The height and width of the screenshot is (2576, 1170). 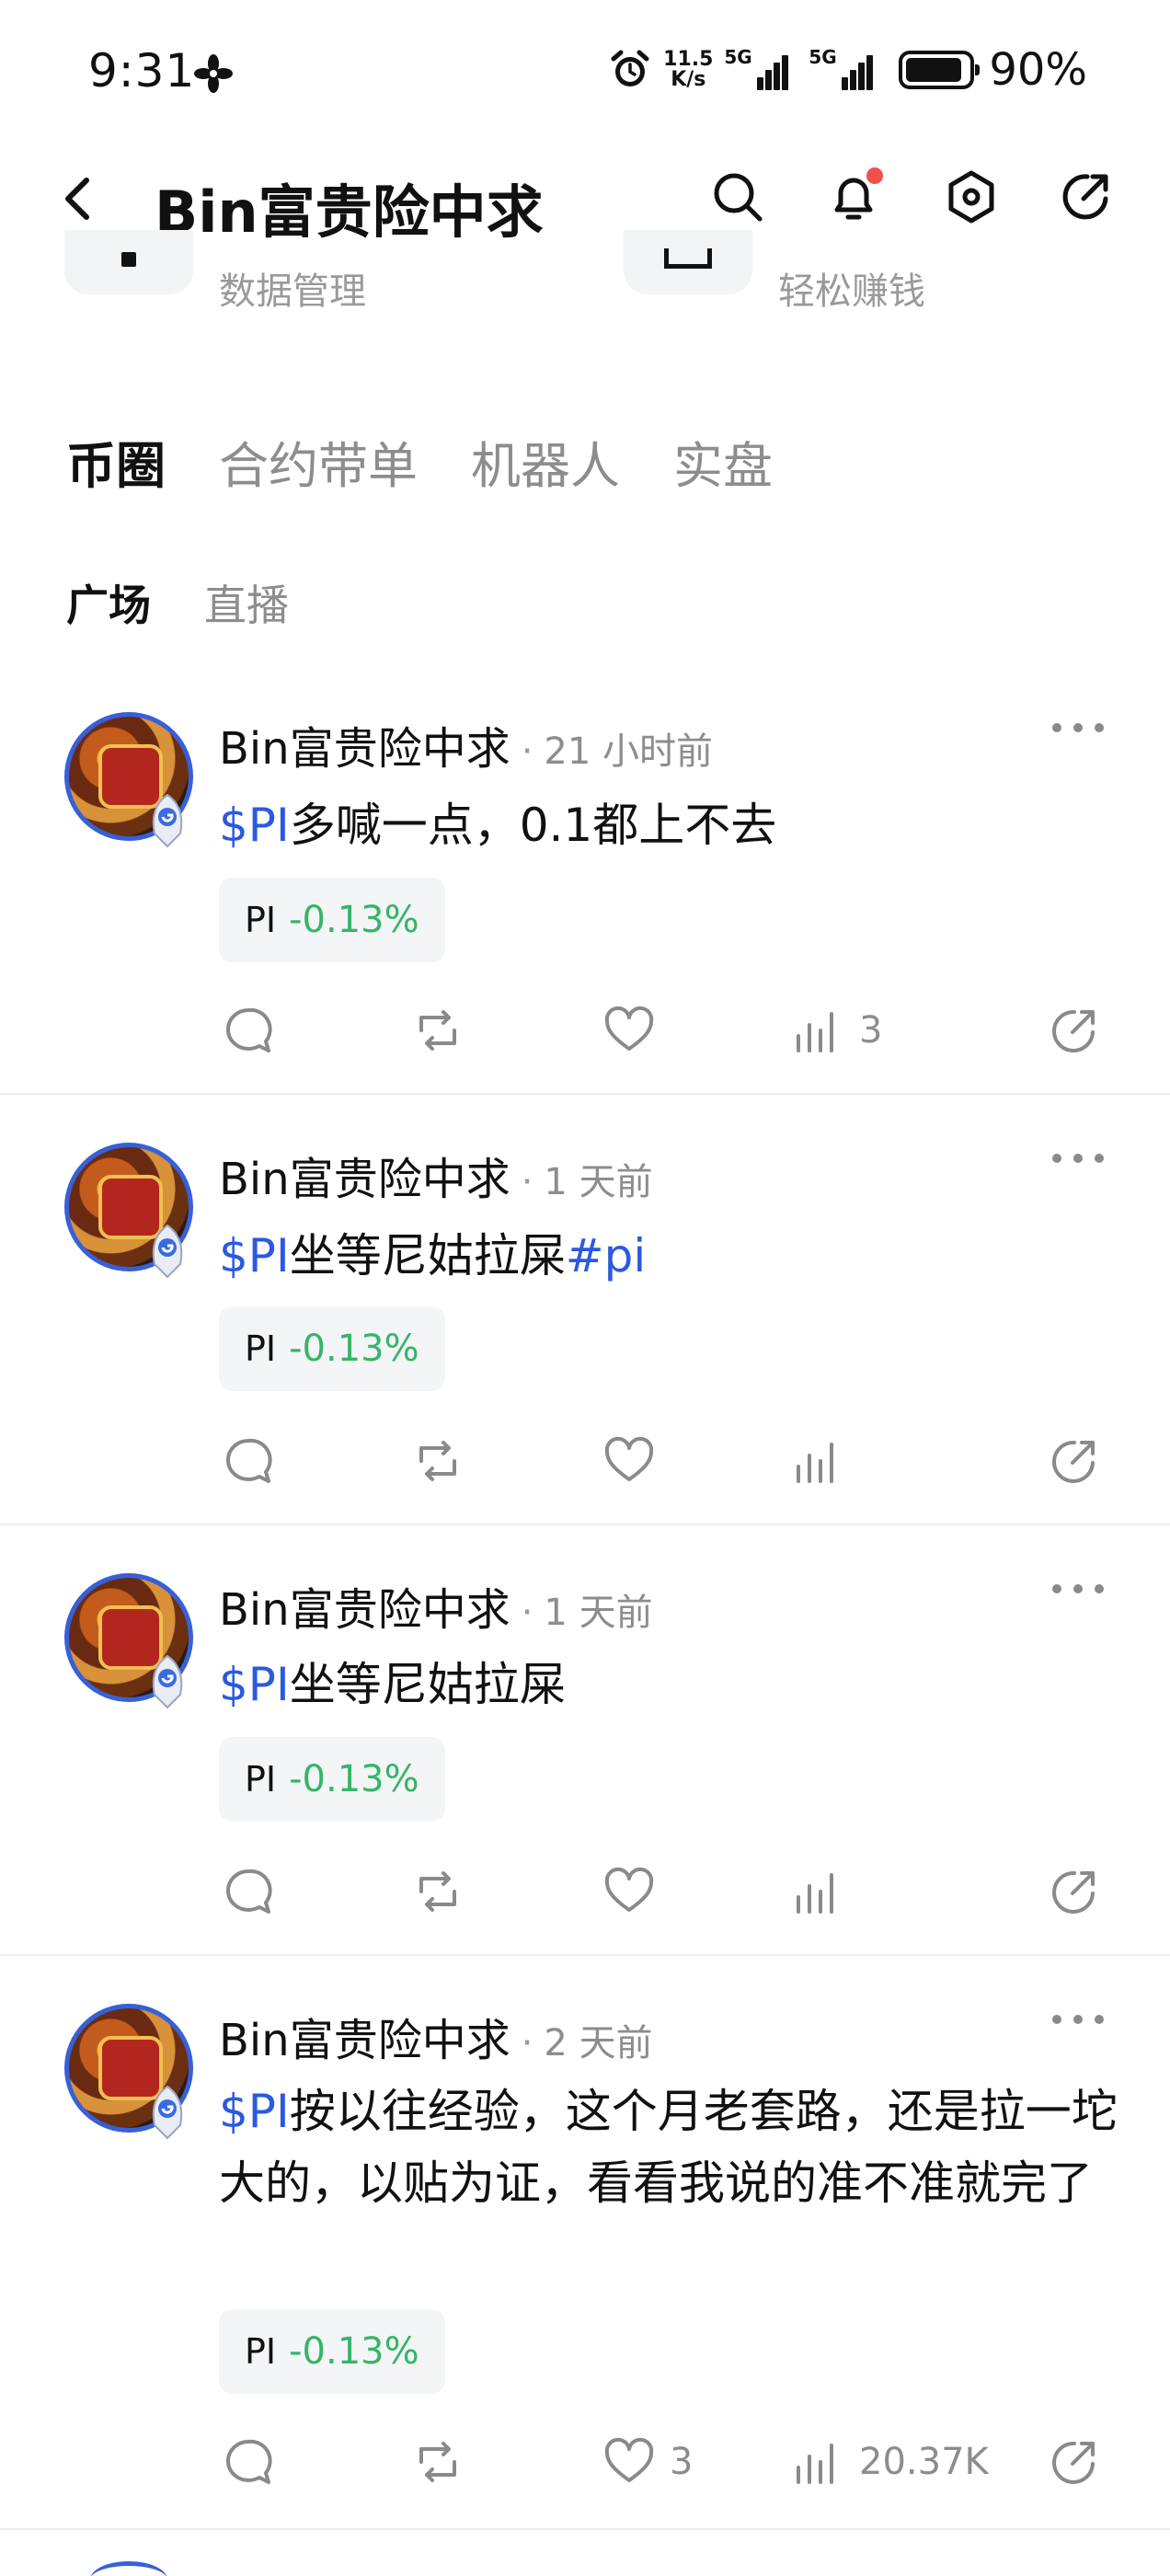 I want to click on status-time: 9:31, so click(x=142, y=71).